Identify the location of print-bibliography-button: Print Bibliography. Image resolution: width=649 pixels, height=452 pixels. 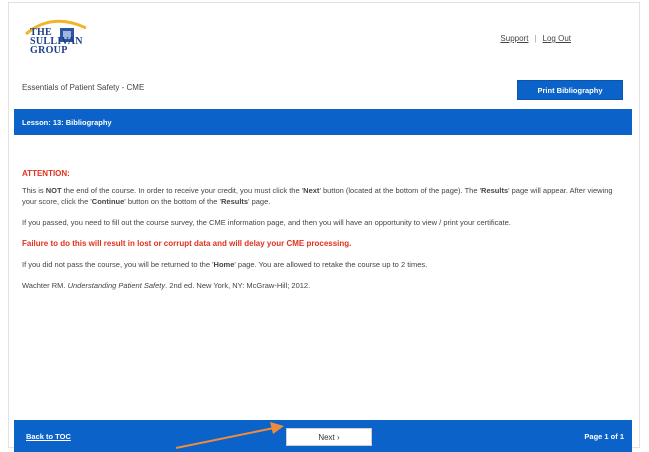
(570, 90).